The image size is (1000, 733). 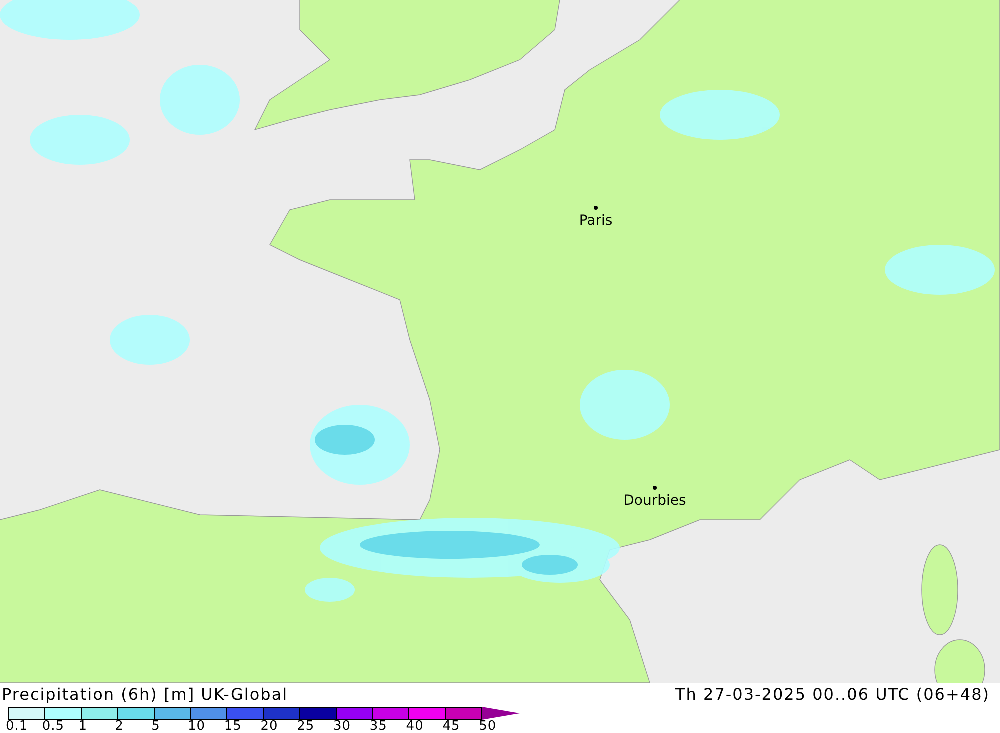 I want to click on legend-arrow-icon, so click(x=501, y=713).